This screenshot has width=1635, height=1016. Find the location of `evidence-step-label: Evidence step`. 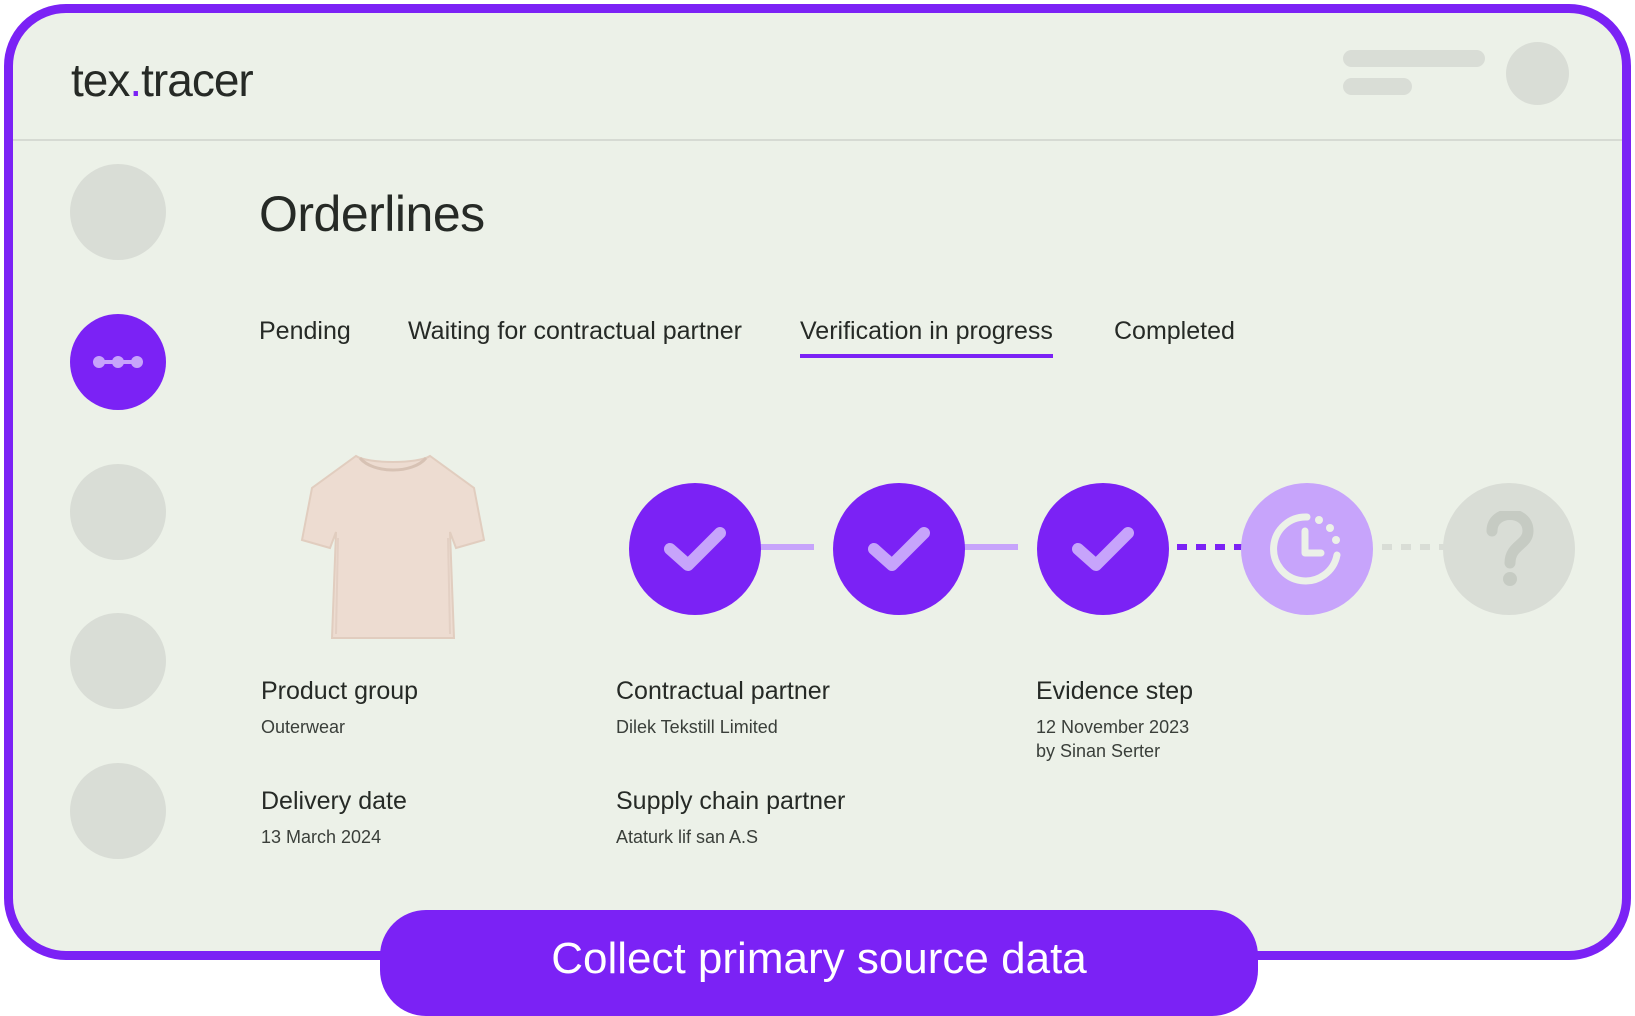

evidence-step-label: Evidence step is located at coordinates (1115, 691).